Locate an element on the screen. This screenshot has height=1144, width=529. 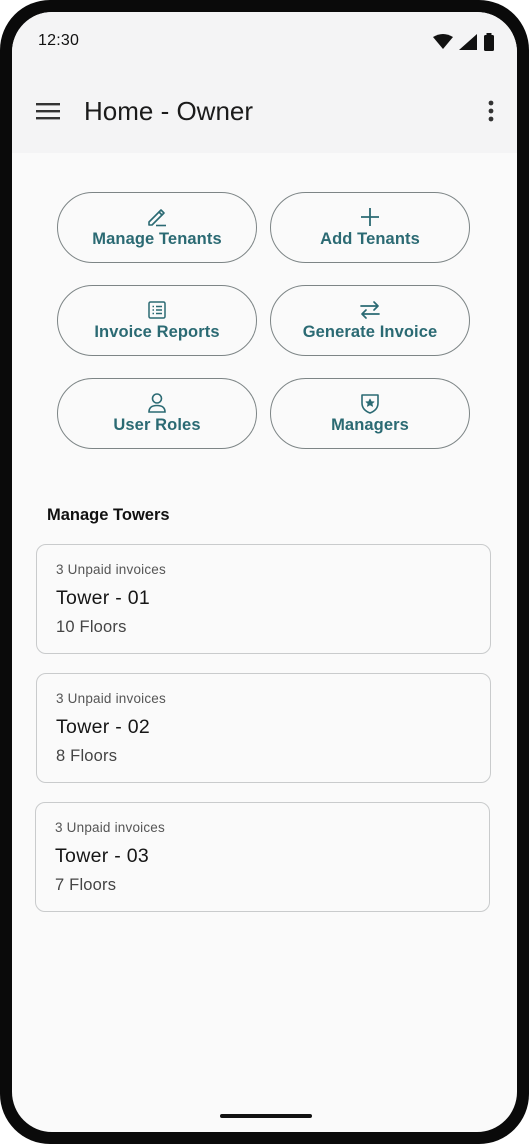
swap-icon is located at coordinates (370, 310).